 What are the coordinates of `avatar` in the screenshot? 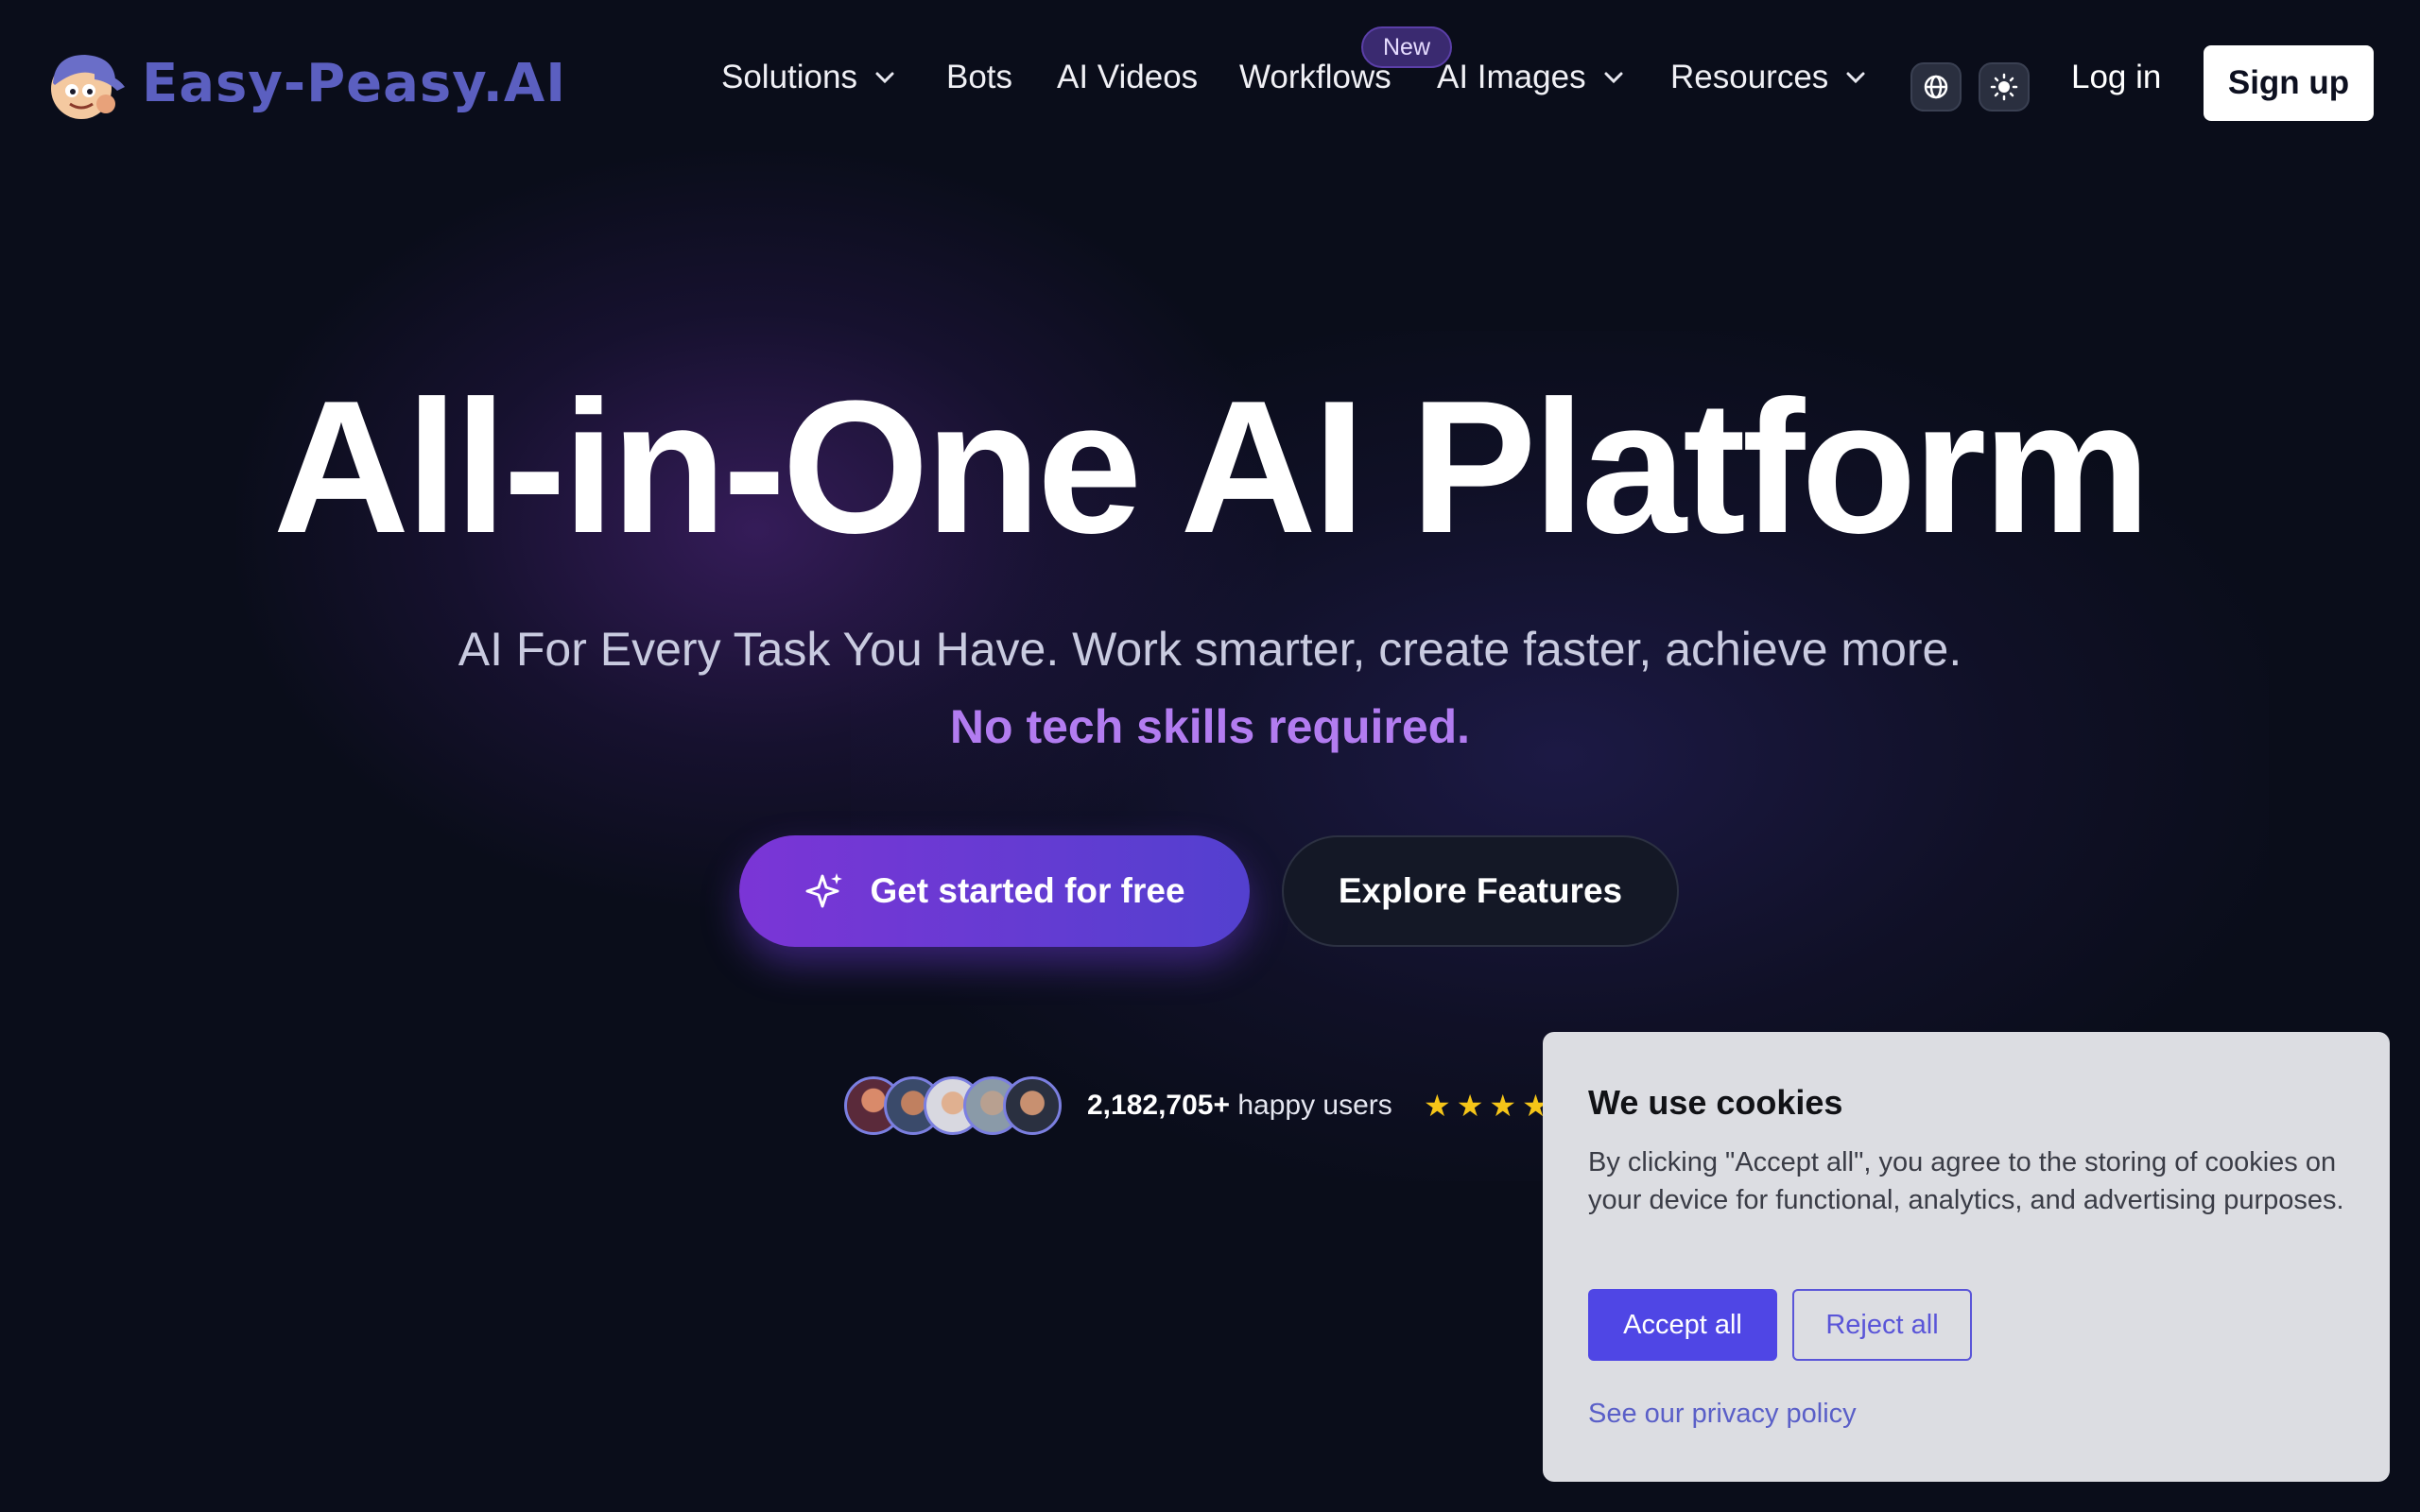 It's located at (1032, 1105).